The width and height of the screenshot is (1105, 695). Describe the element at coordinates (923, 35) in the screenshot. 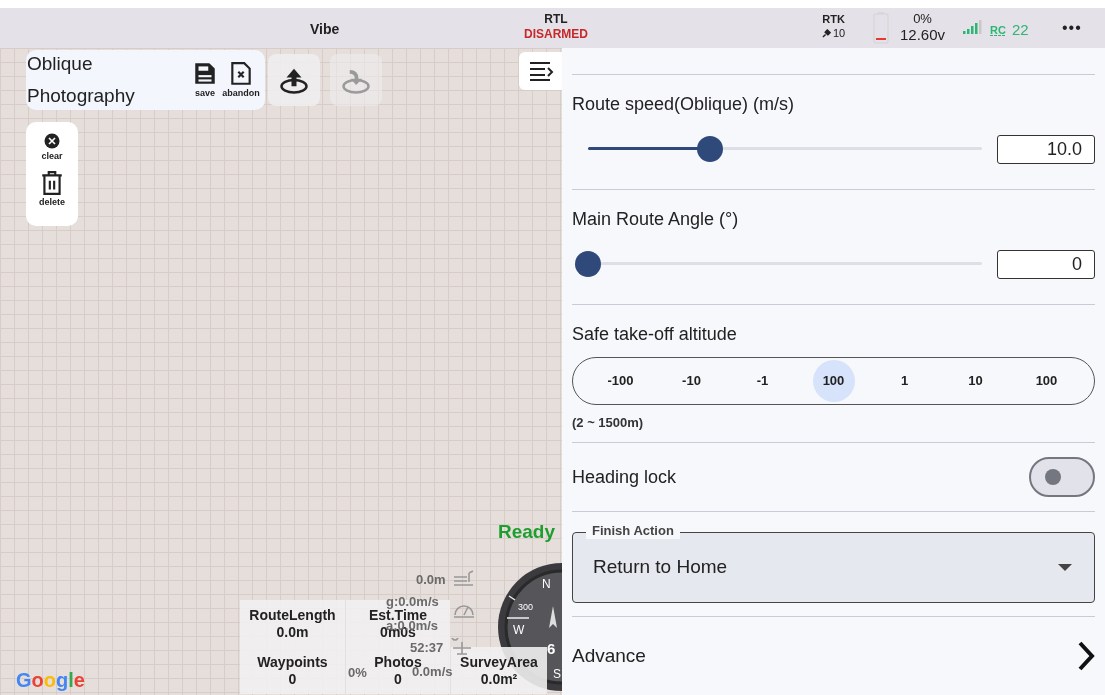

I see `battery-voltage: 12.60v` at that location.